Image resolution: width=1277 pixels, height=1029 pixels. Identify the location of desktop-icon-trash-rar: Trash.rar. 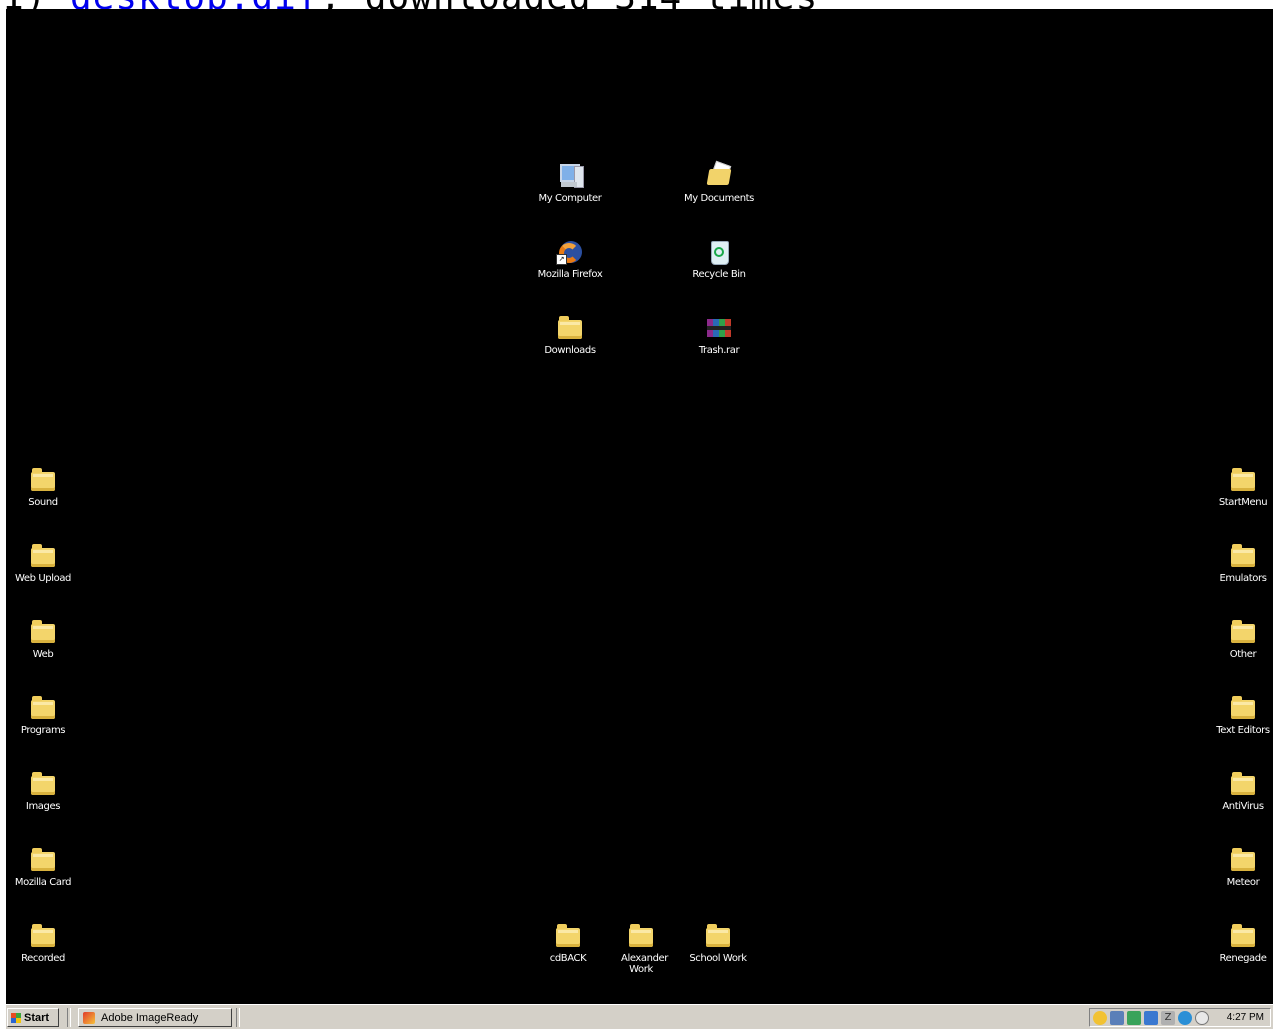
(719, 335).